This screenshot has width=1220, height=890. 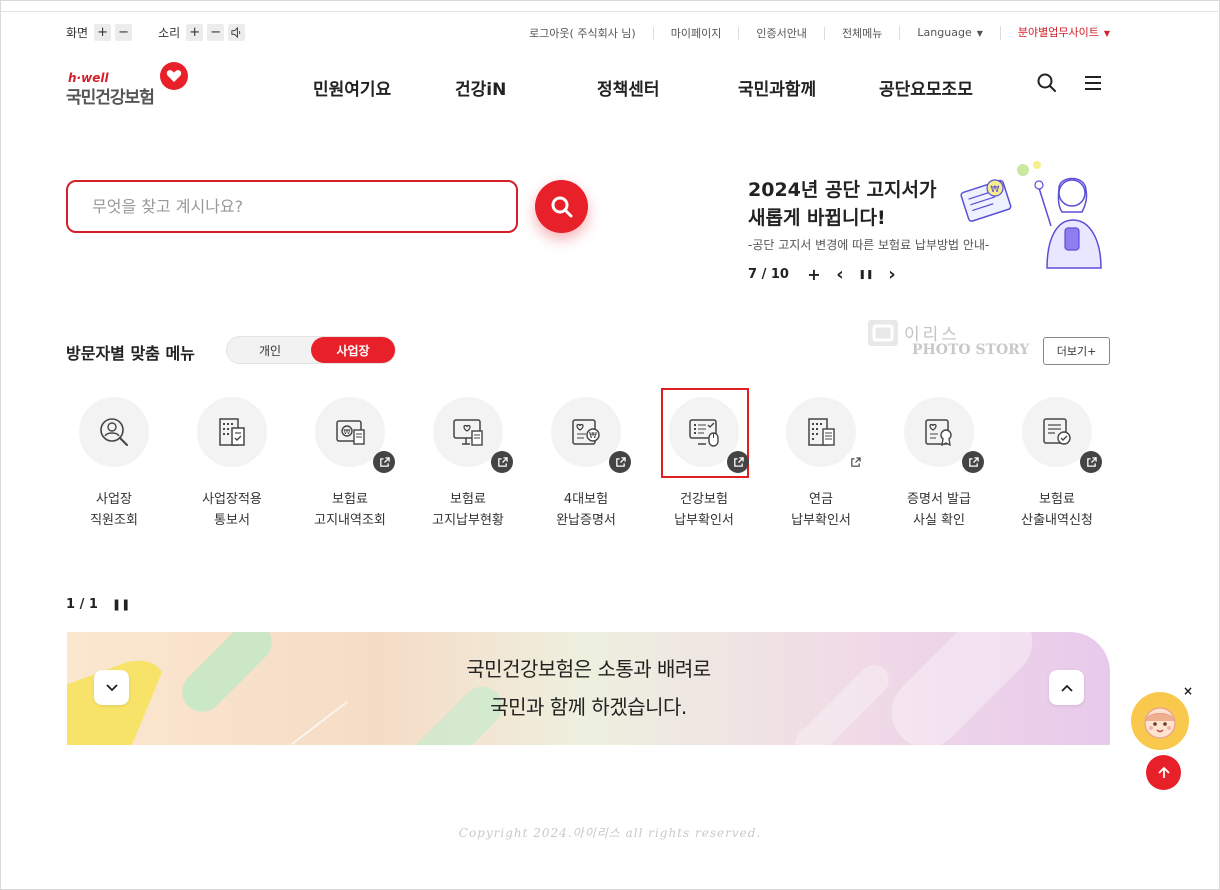 I want to click on top-divider, so click(x=610, y=11).